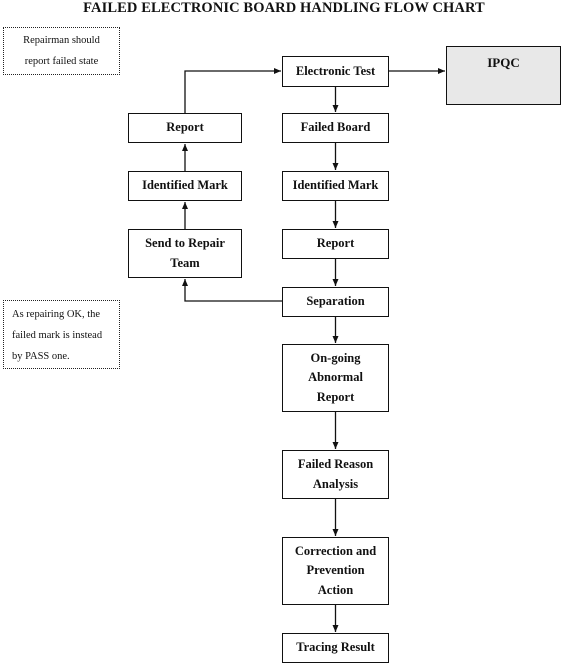 This screenshot has height=668, width=568. I want to click on box-report-repair: Report, so click(185, 128).